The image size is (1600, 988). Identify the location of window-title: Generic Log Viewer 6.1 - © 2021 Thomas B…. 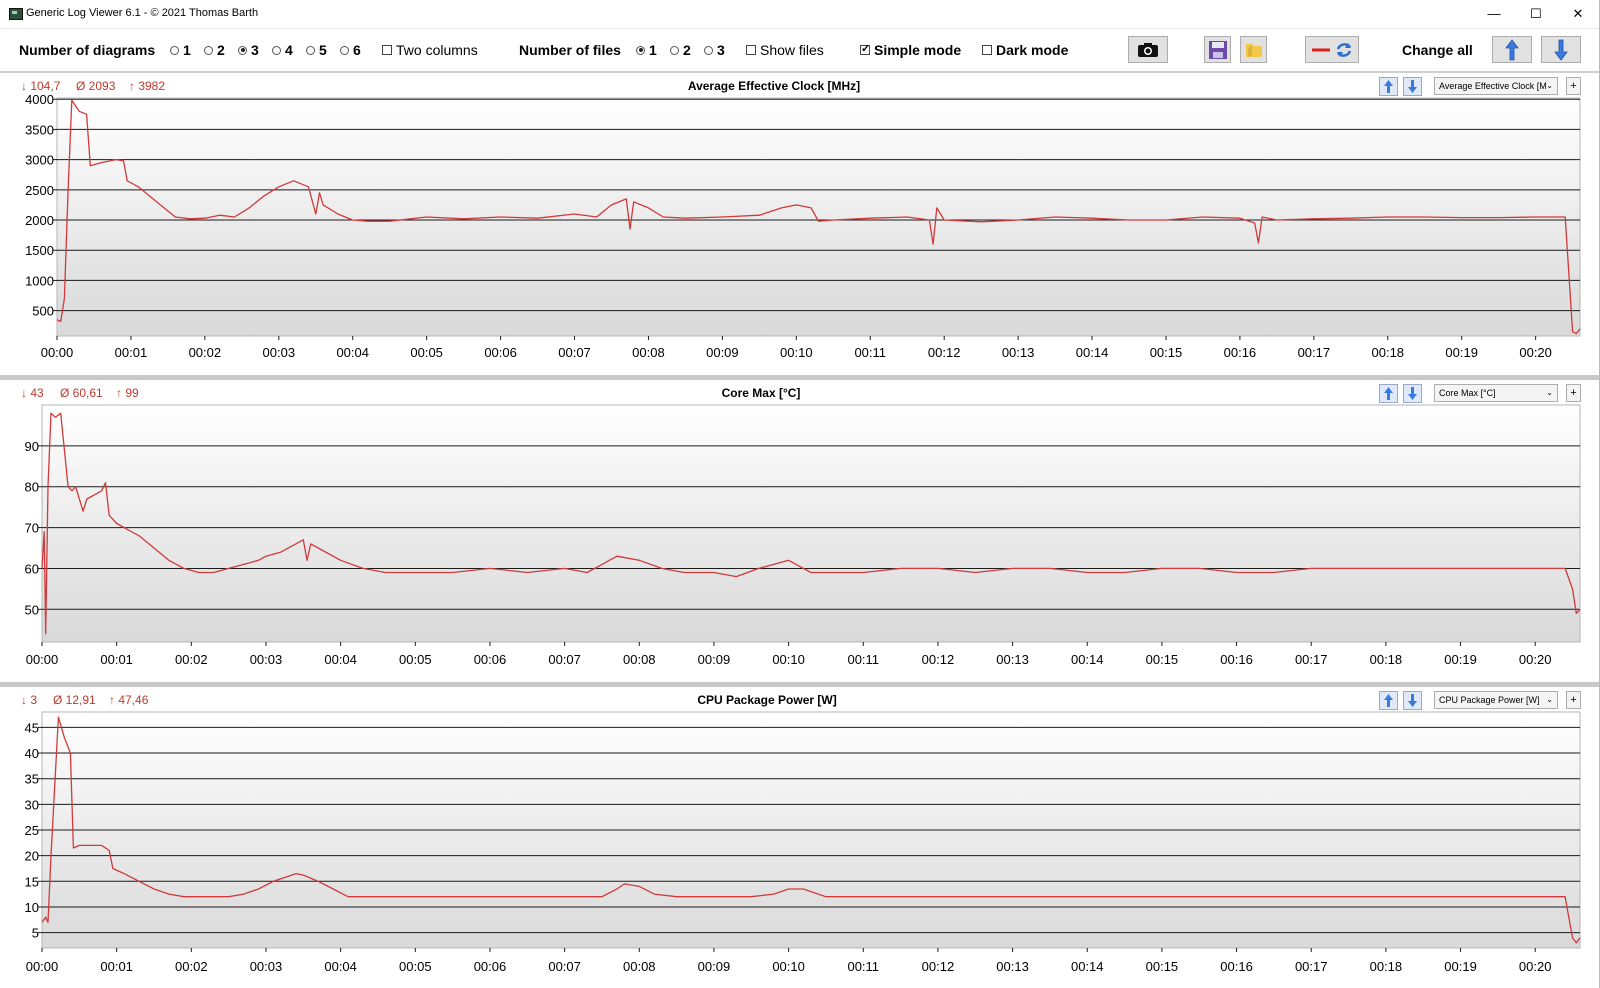
(142, 13).